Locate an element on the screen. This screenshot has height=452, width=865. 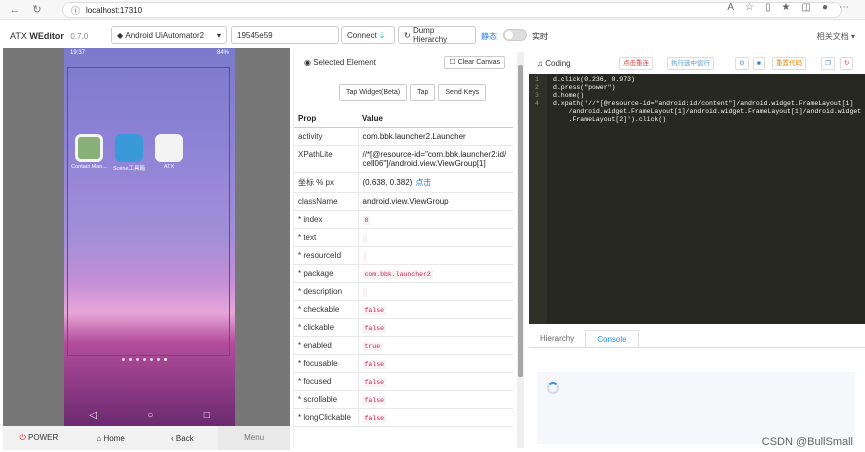
favorites-icon: ★ is located at coordinates (786, 7).